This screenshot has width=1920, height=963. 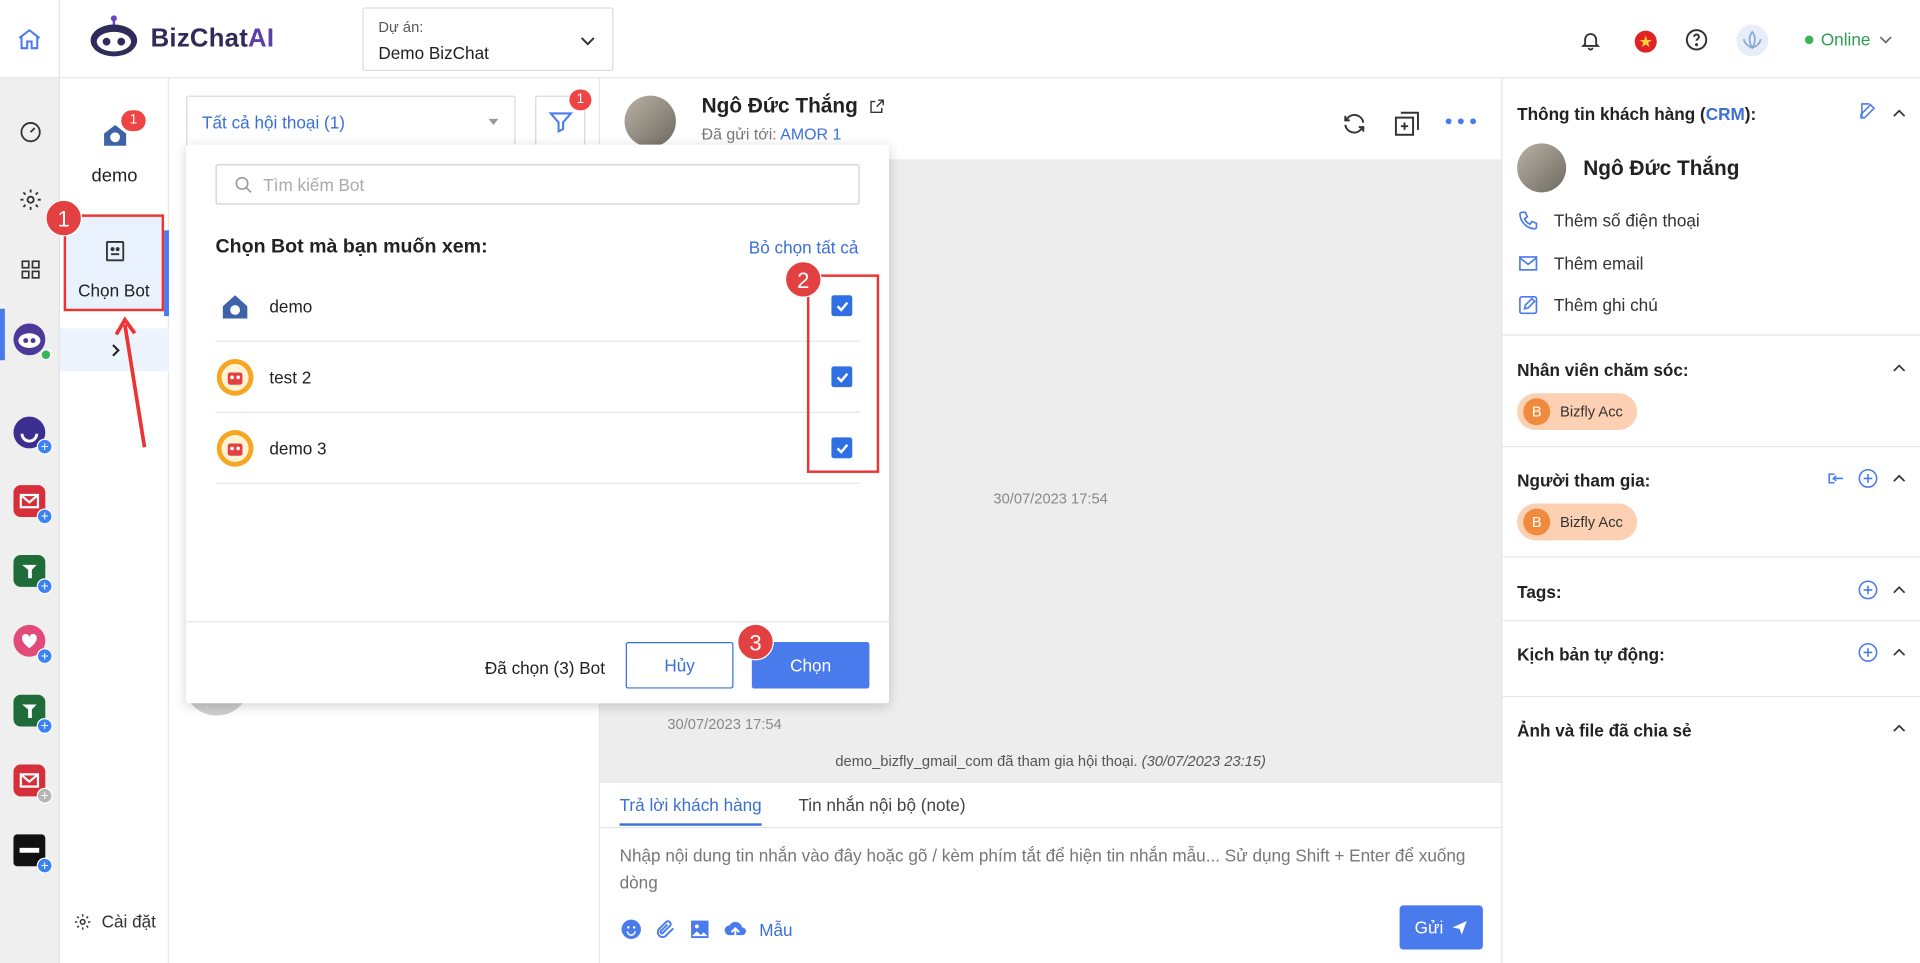 I want to click on note-icon, so click(x=1528, y=305).